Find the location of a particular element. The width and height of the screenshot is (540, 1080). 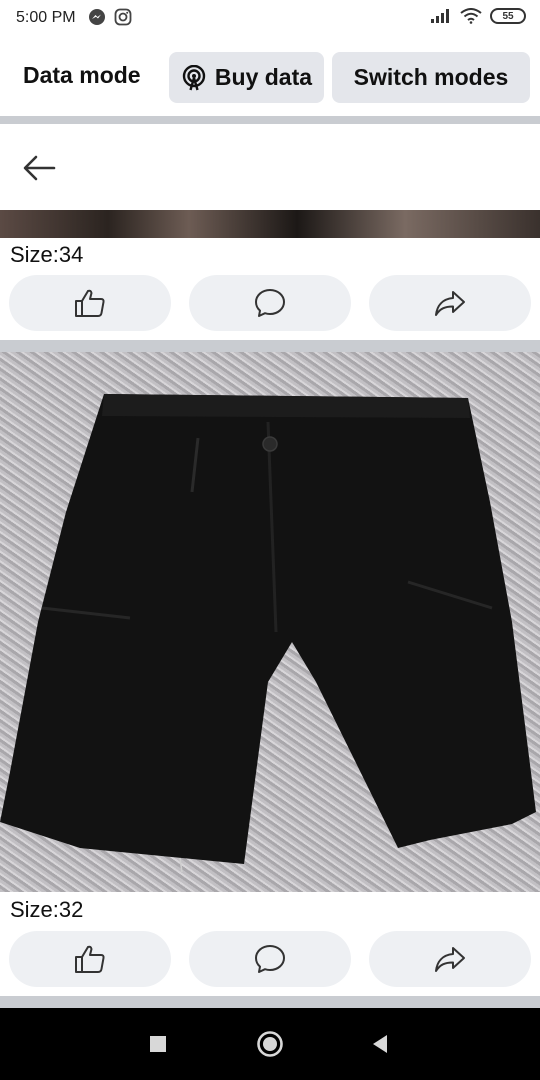

switch-modes-label: Switch modes is located at coordinates (431, 77).